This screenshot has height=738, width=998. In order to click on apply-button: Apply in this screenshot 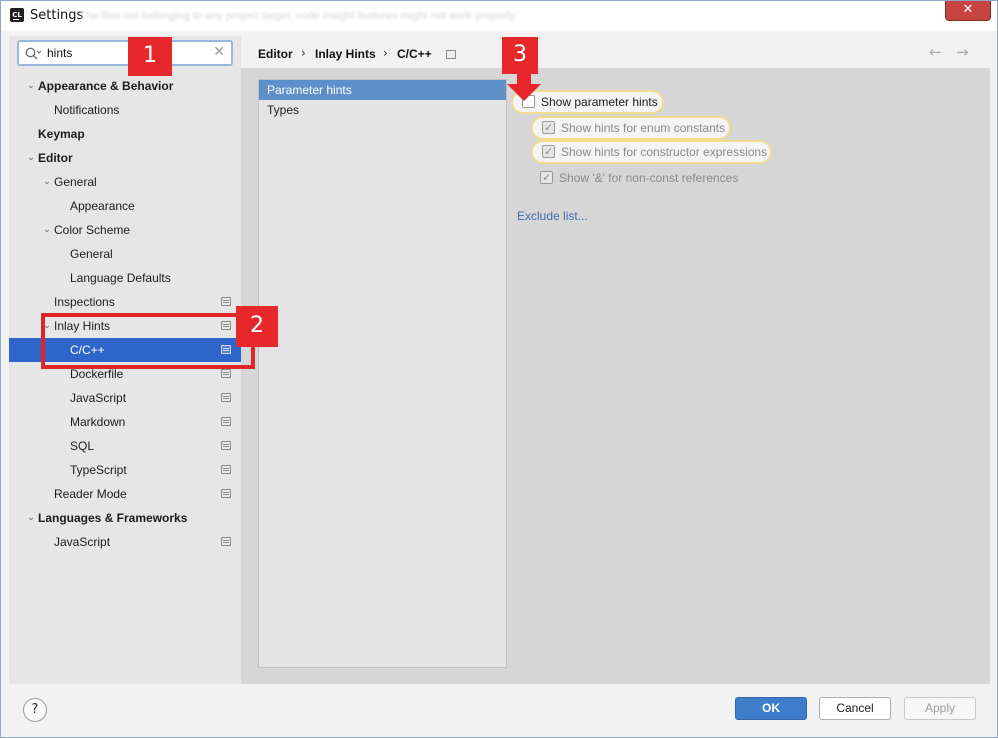, I will do `click(940, 708)`.